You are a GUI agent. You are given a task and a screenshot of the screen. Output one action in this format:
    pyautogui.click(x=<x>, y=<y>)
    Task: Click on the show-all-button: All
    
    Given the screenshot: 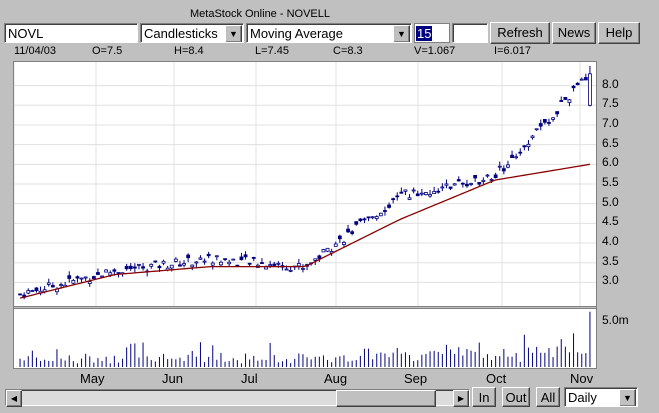 What is the action you would take?
    pyautogui.click(x=548, y=397)
    